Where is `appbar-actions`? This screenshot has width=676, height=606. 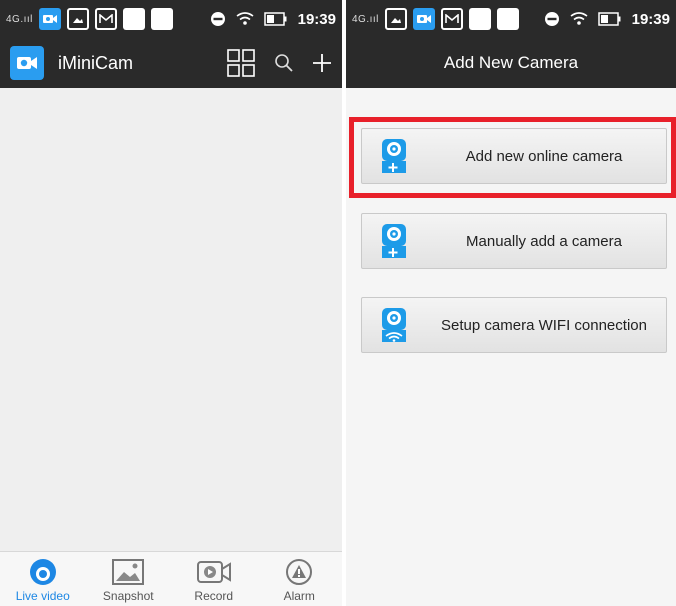 appbar-actions is located at coordinates (279, 63).